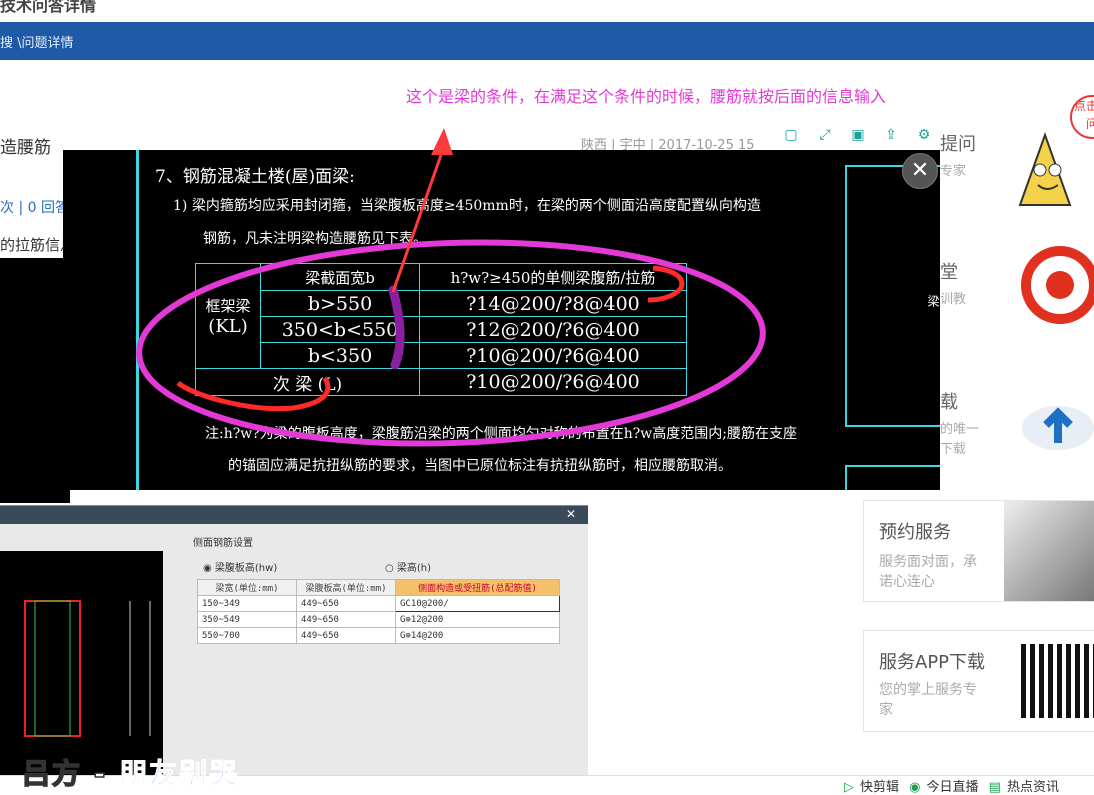 This screenshot has height=795, width=1094. What do you see at coordinates (223, 543) in the screenshot?
I see `dialog-title: 侧面钢筋设置` at bounding box center [223, 543].